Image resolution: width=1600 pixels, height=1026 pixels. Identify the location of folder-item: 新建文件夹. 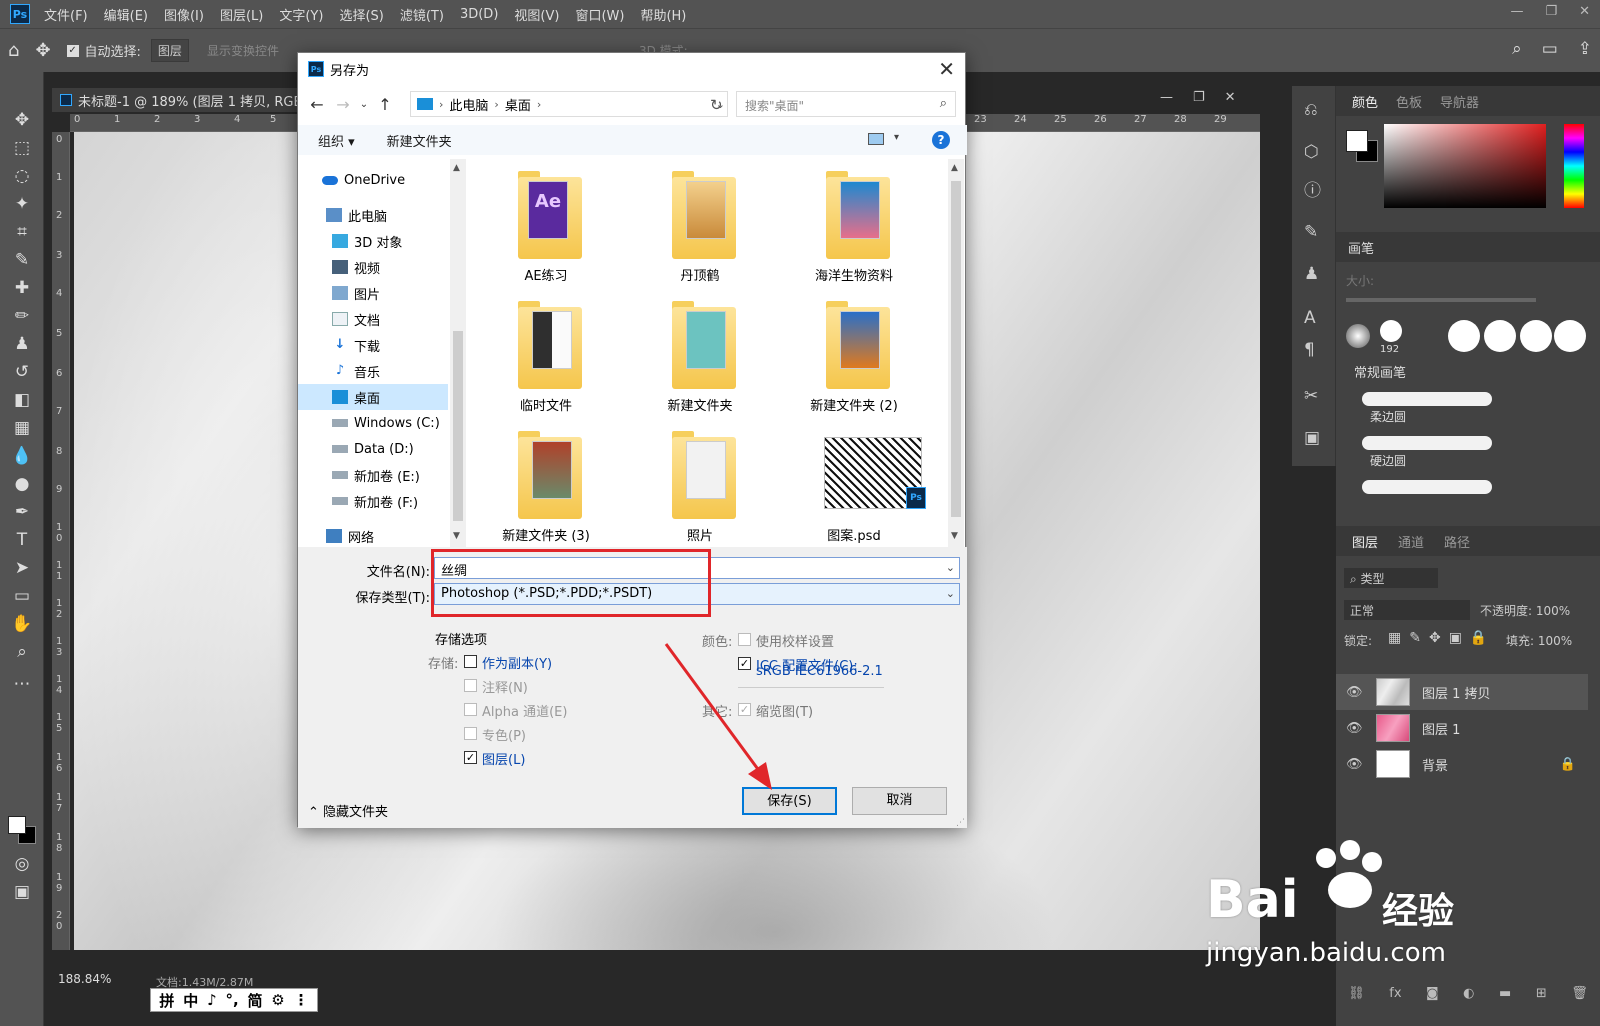
(700, 357).